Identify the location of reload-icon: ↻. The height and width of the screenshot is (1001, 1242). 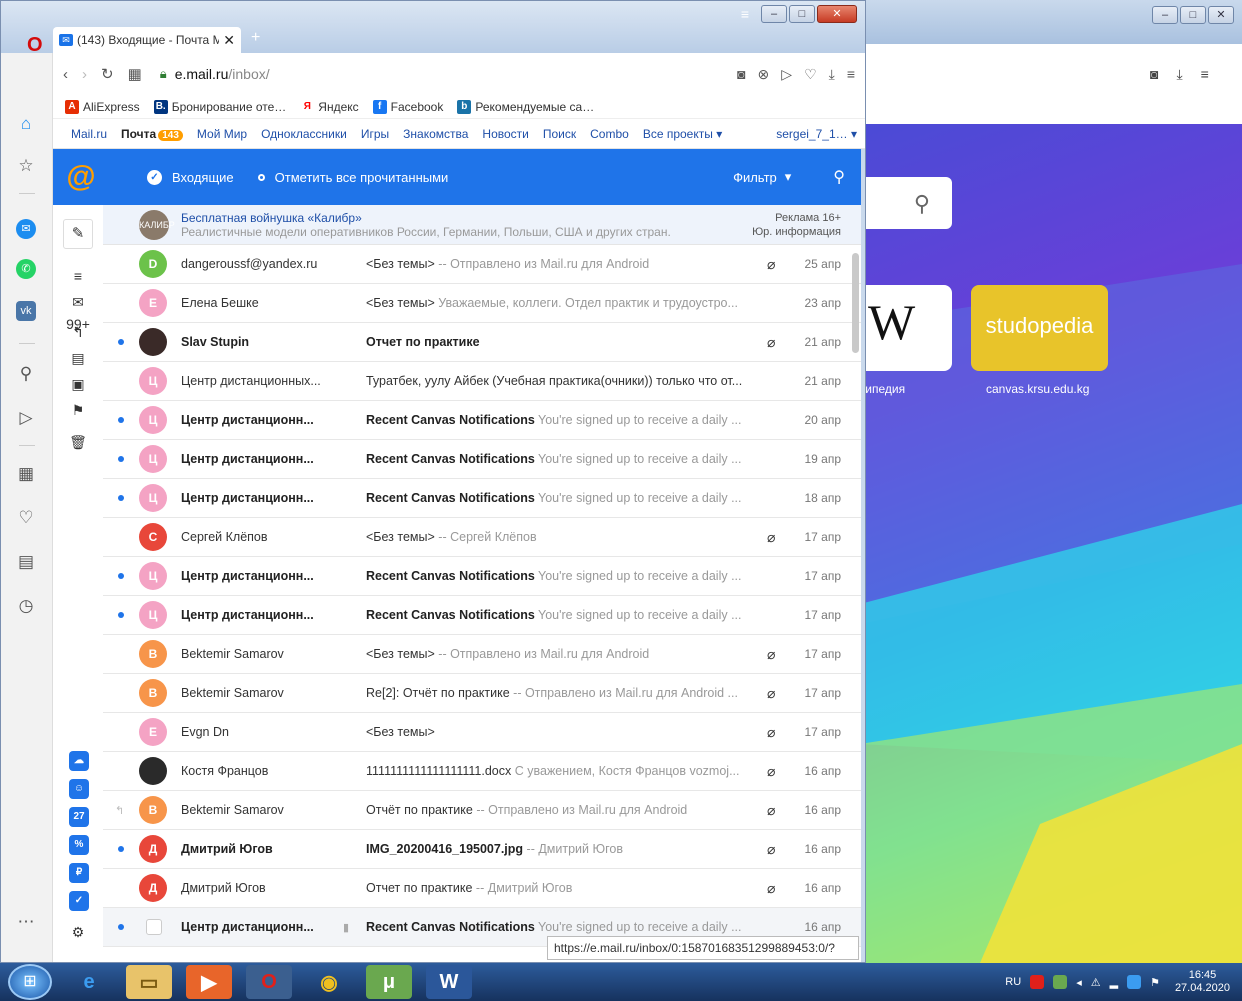
(107, 74).